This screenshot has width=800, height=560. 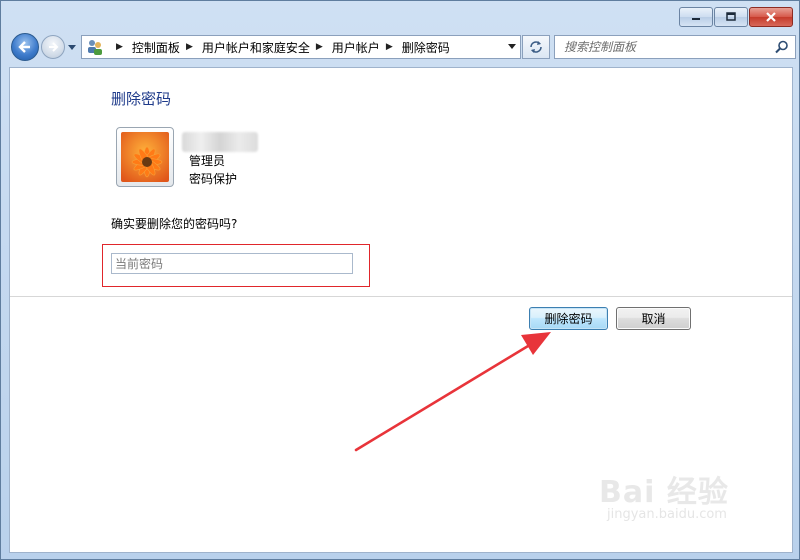 I want to click on watermark-url: jingyan.baidu.com, so click(x=667, y=514).